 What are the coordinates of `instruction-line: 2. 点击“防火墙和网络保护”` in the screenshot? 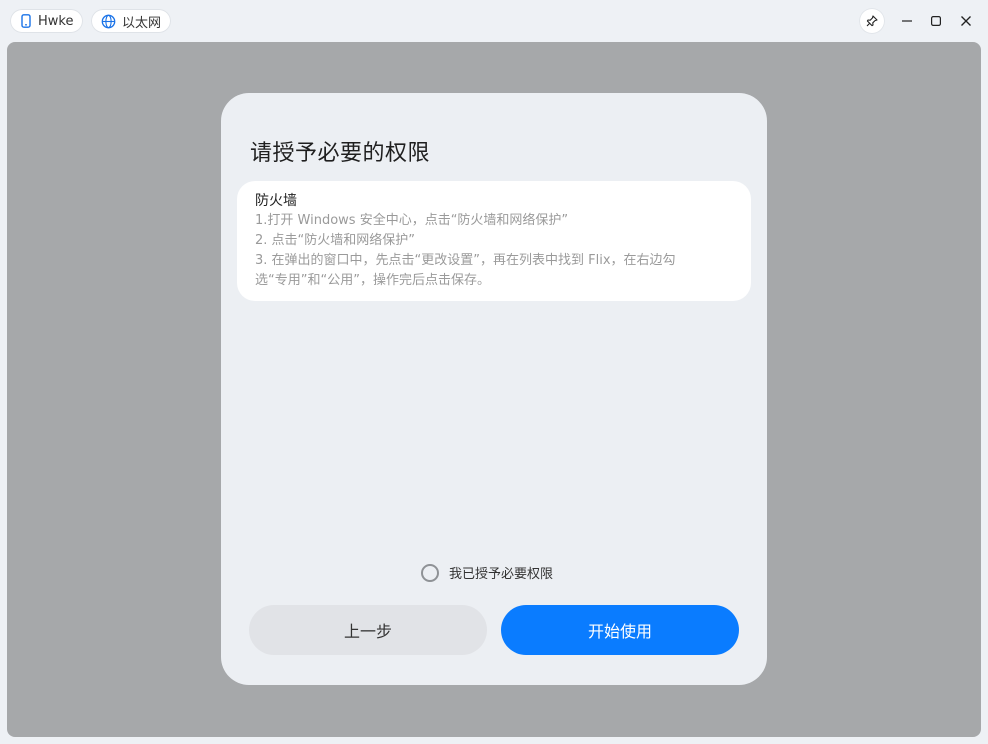 It's located at (335, 240).